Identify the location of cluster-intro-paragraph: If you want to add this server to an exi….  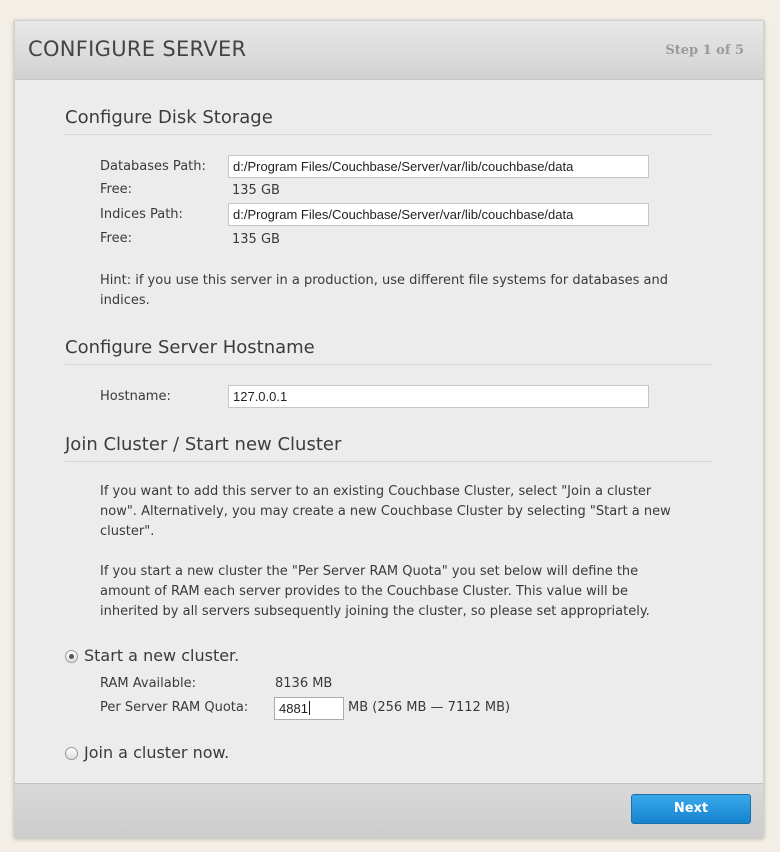
(385, 511).